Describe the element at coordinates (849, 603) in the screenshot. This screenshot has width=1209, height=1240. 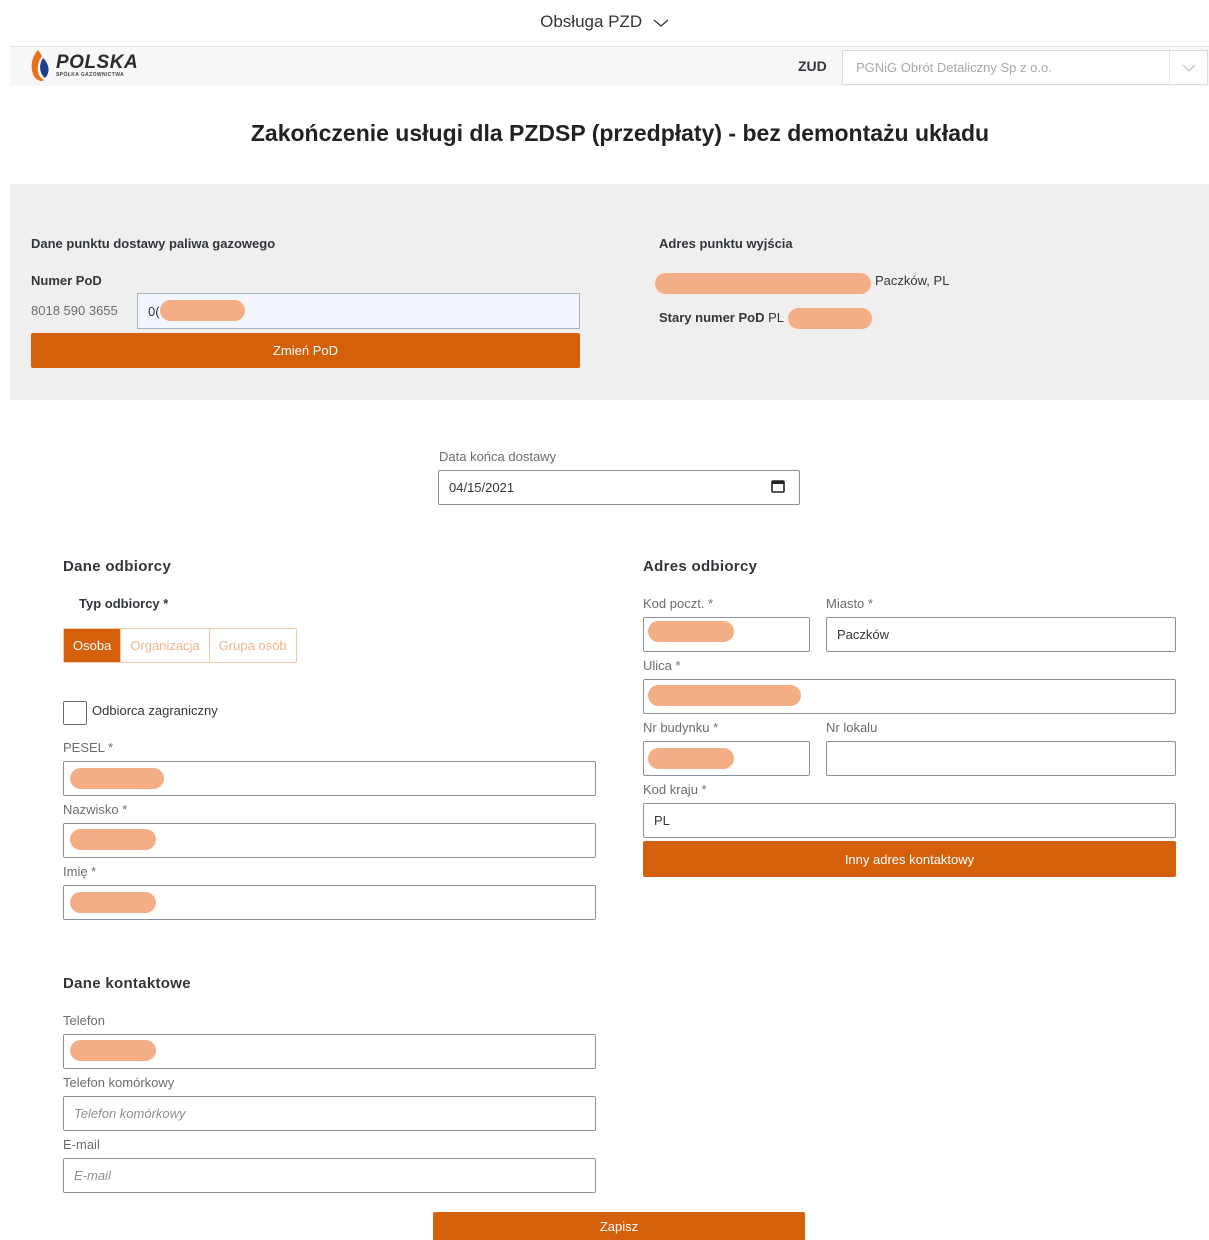
I see `city-label: Miasto *` at that location.